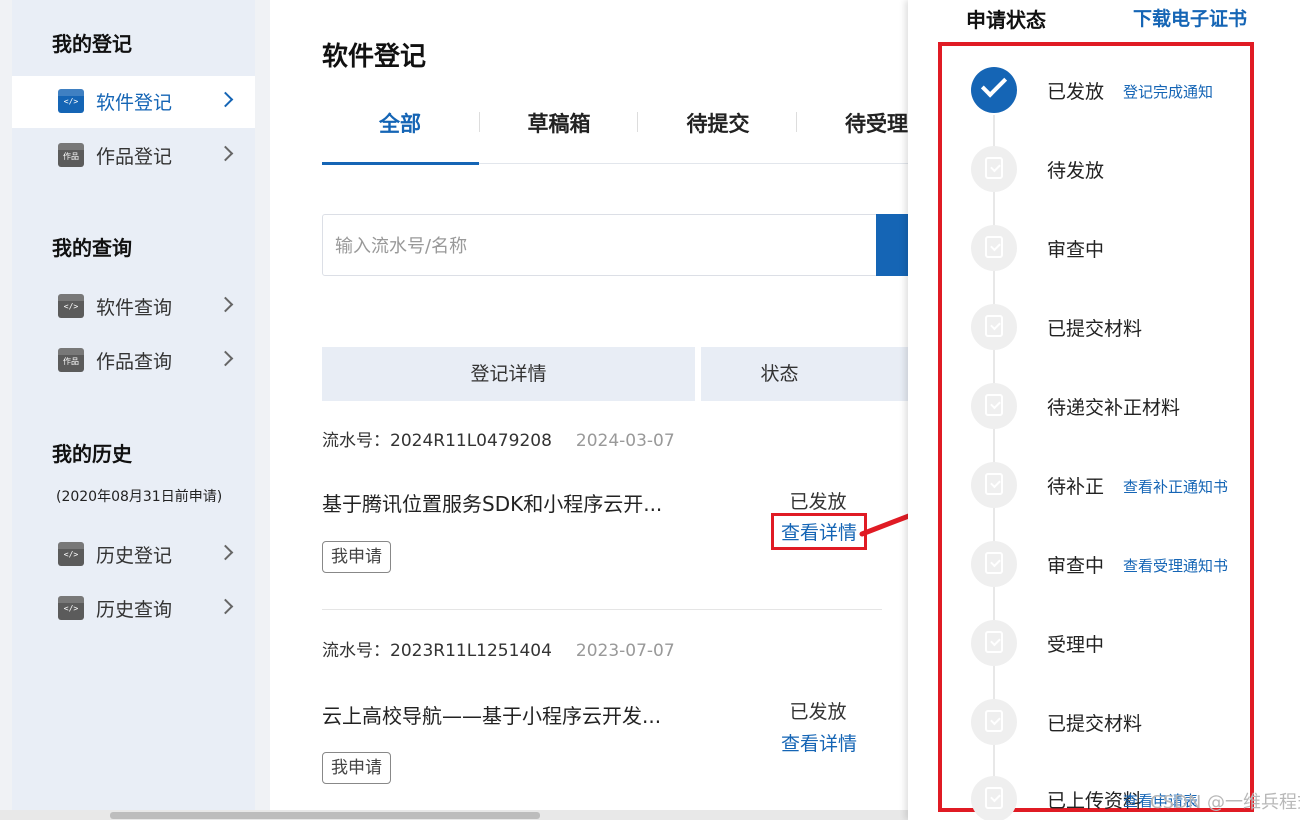  Describe the element at coordinates (893, 245) in the screenshot. I see `search-button` at that location.